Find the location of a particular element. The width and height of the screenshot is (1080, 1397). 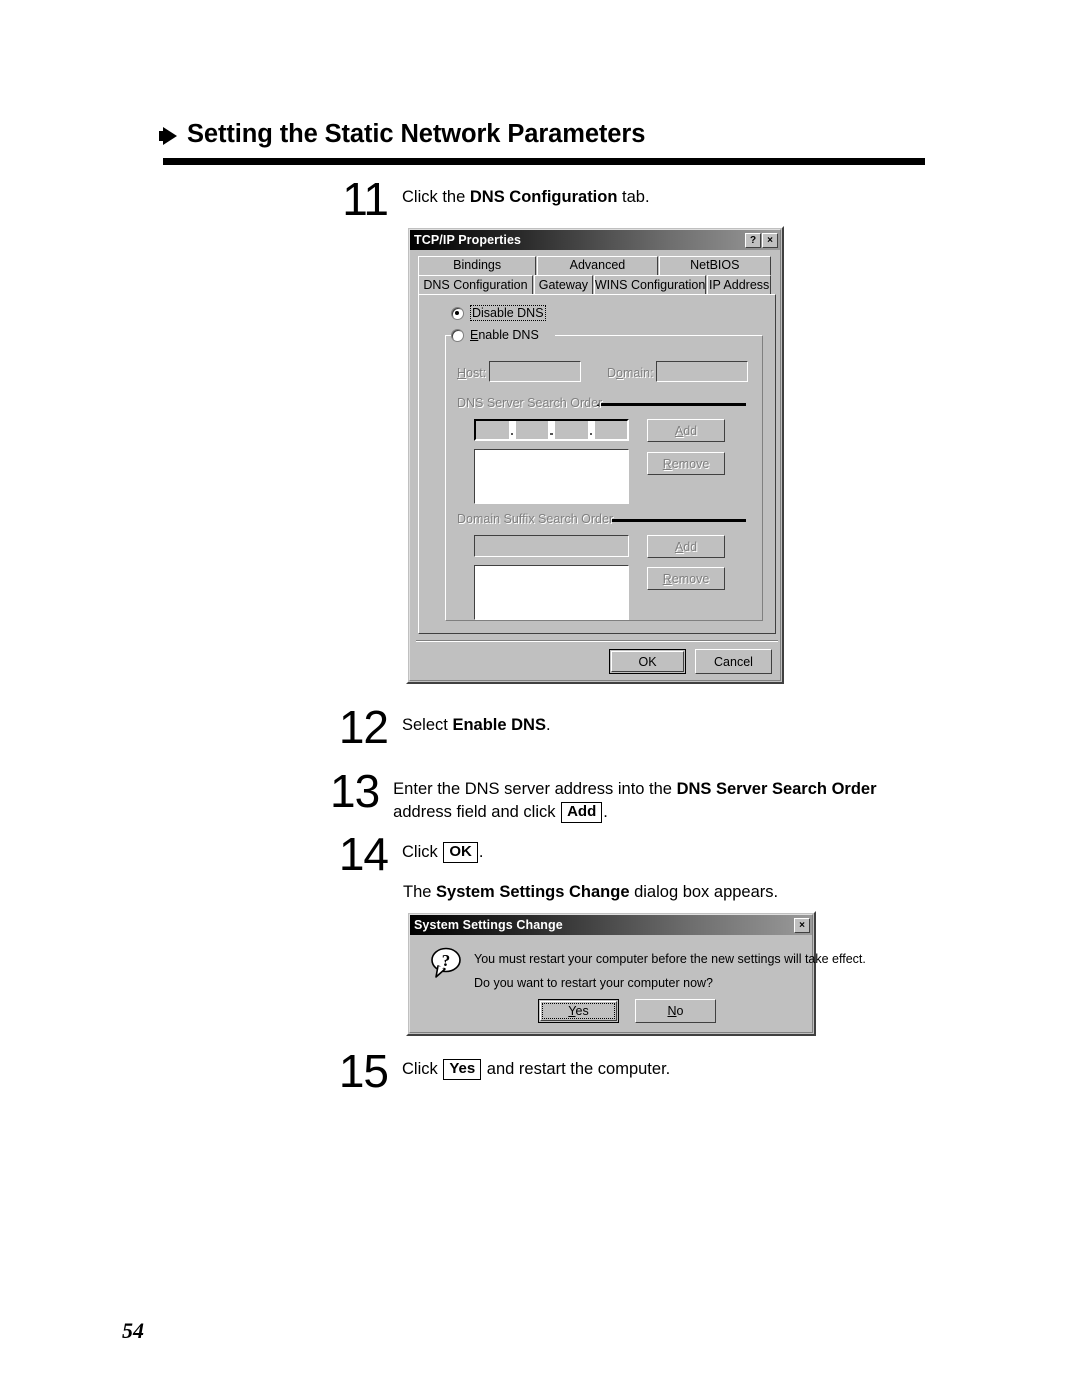

button-label-rest: o is located at coordinates (680, 1011).